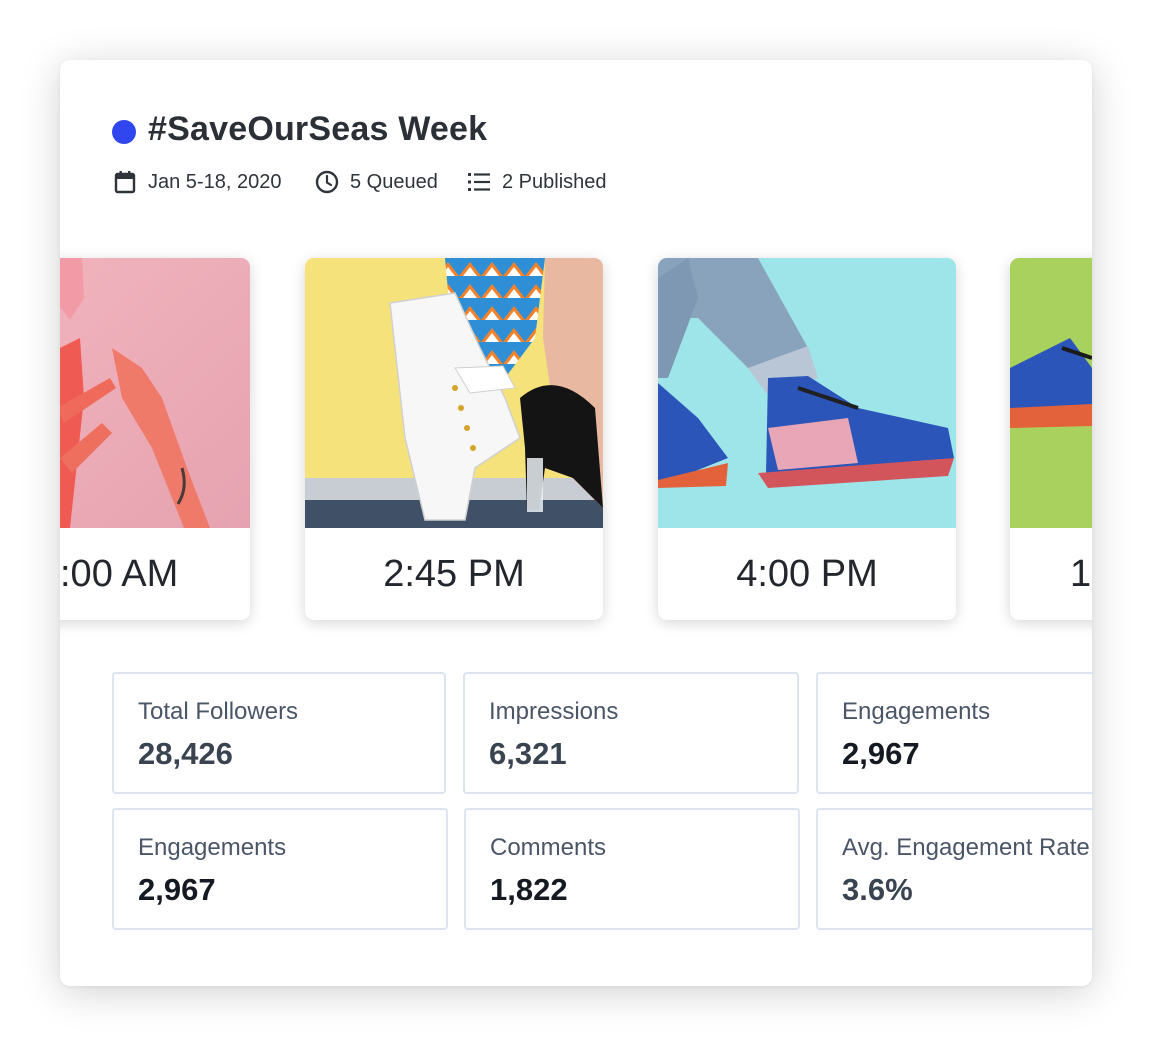  What do you see at coordinates (279, 733) in the screenshot?
I see `stat-total-followers: Total Followers 28,426` at bounding box center [279, 733].